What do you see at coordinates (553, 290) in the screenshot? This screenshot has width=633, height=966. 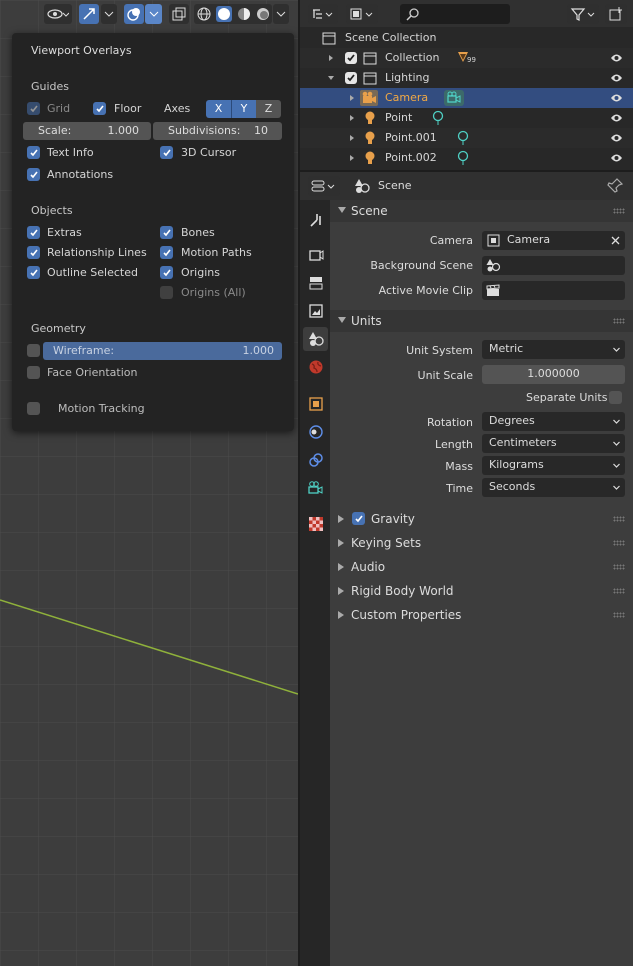 I see `active-movie-clip-field` at bounding box center [553, 290].